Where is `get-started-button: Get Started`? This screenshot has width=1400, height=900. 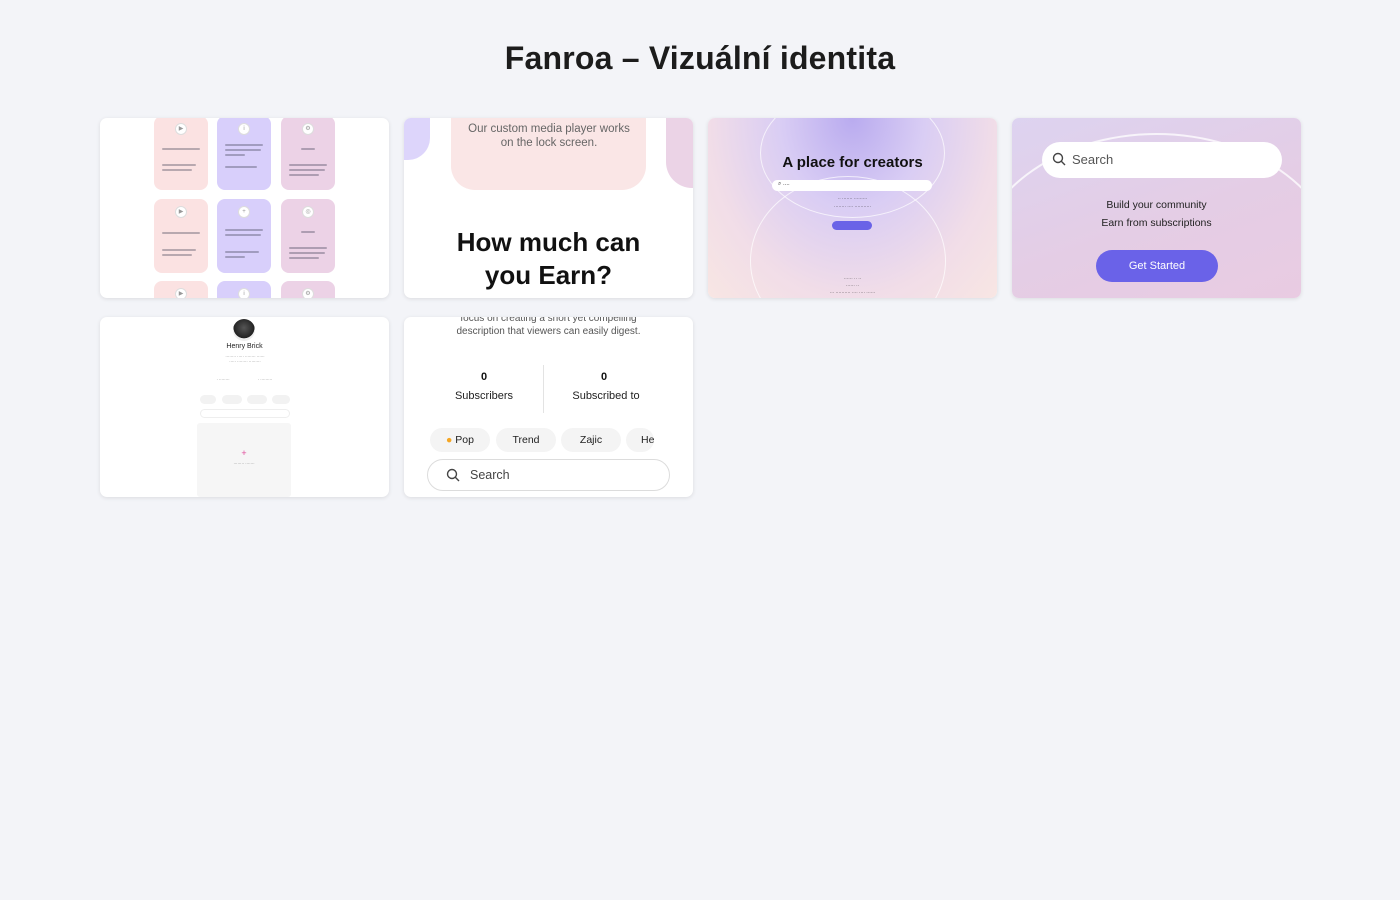 get-started-button: Get Started is located at coordinates (1157, 266).